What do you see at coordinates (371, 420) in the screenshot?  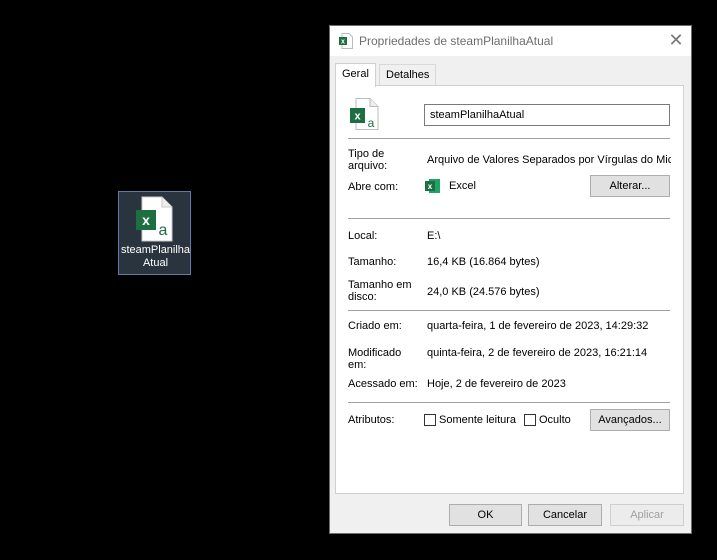 I see `atributos-label: Atributos:` at bounding box center [371, 420].